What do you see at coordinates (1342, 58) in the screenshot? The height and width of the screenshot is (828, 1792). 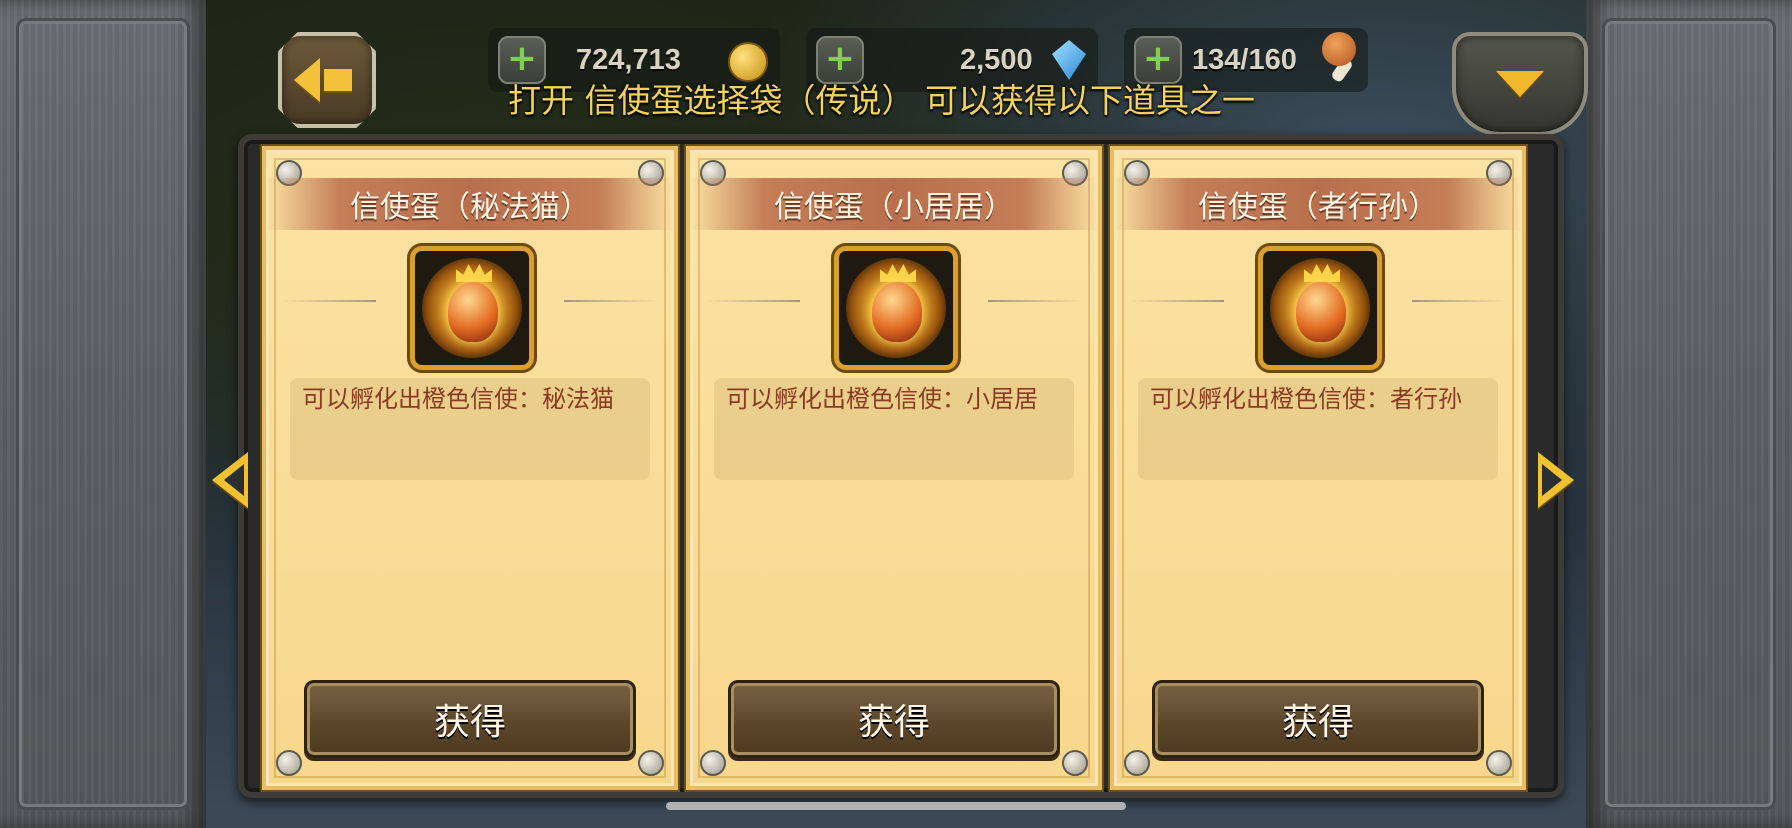 I see `meat-icon` at bounding box center [1342, 58].